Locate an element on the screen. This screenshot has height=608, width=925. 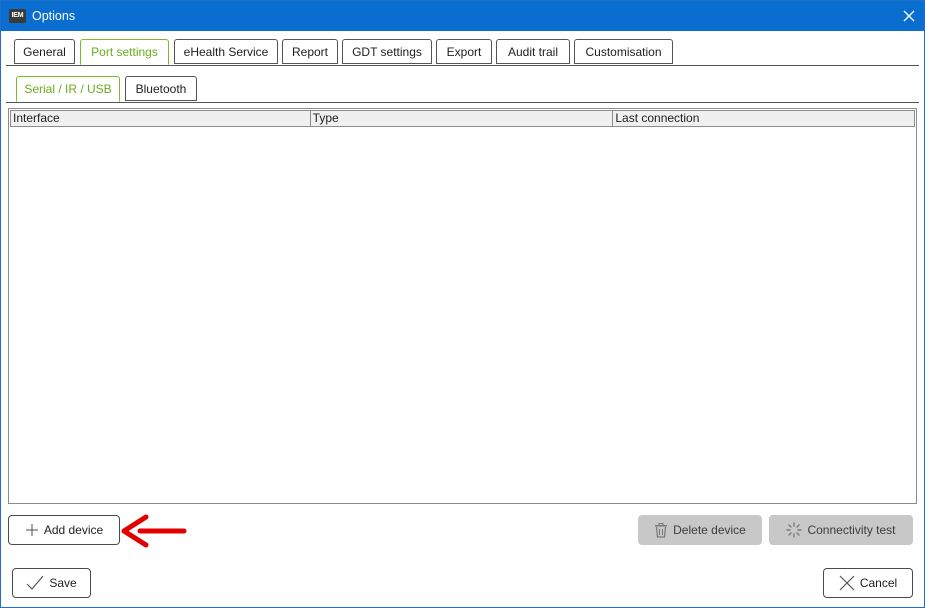
tab-report: Report is located at coordinates (310, 51).